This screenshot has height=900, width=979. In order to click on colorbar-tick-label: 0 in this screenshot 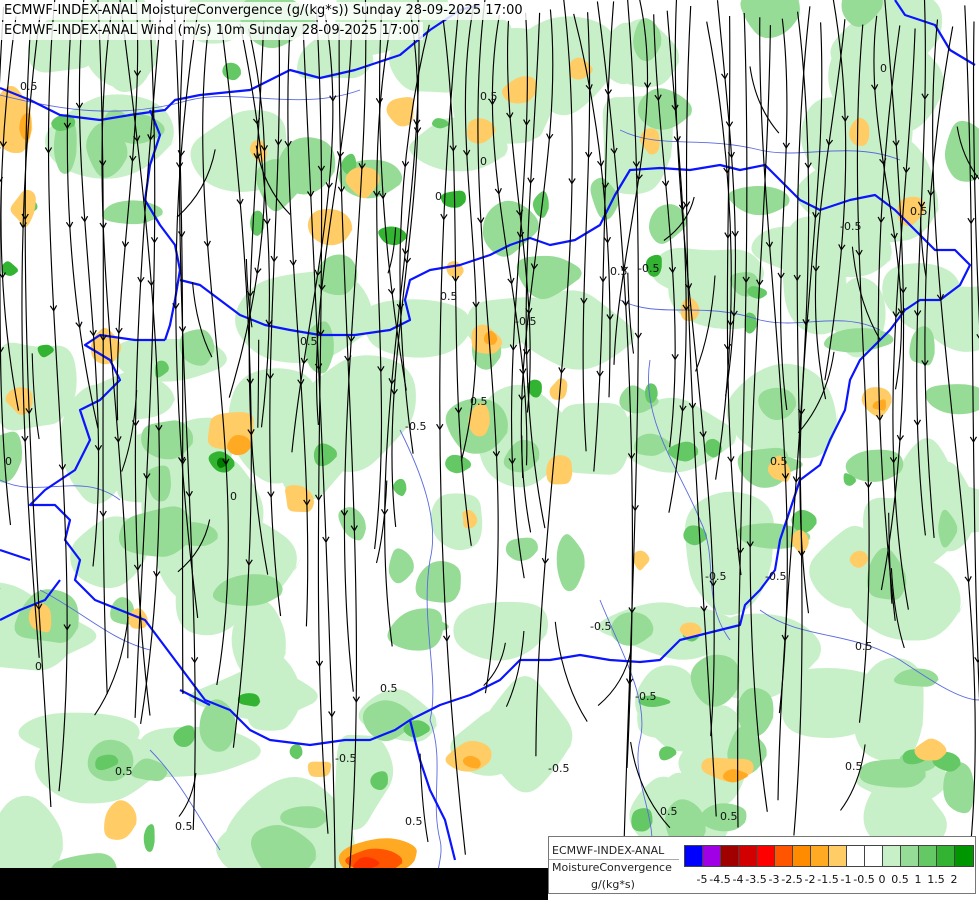, I will do `click(882, 879)`.